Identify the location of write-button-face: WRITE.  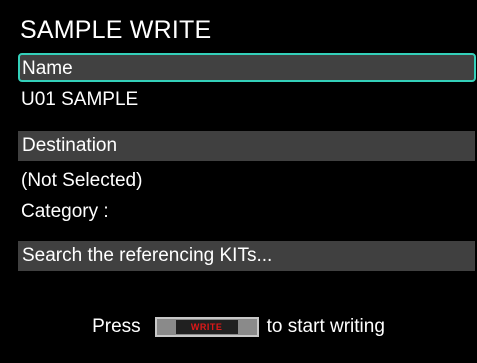
(206, 327).